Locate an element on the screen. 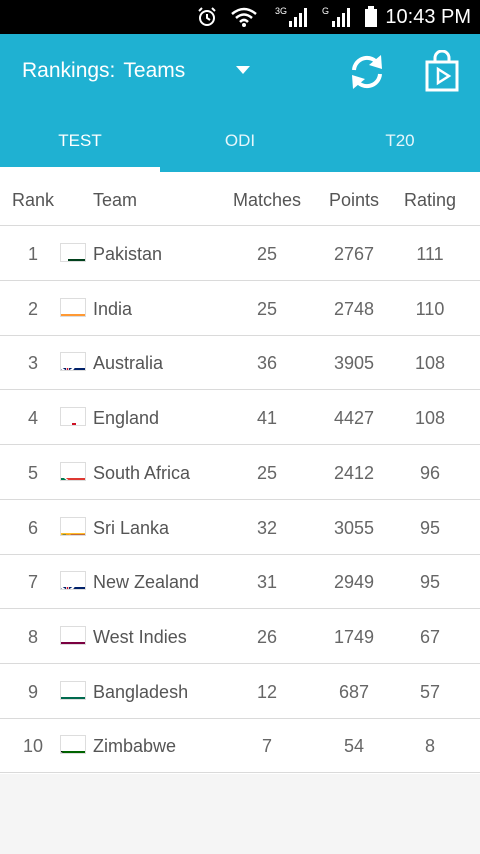  signal-g-icon: G is located at coordinates (339, 17).